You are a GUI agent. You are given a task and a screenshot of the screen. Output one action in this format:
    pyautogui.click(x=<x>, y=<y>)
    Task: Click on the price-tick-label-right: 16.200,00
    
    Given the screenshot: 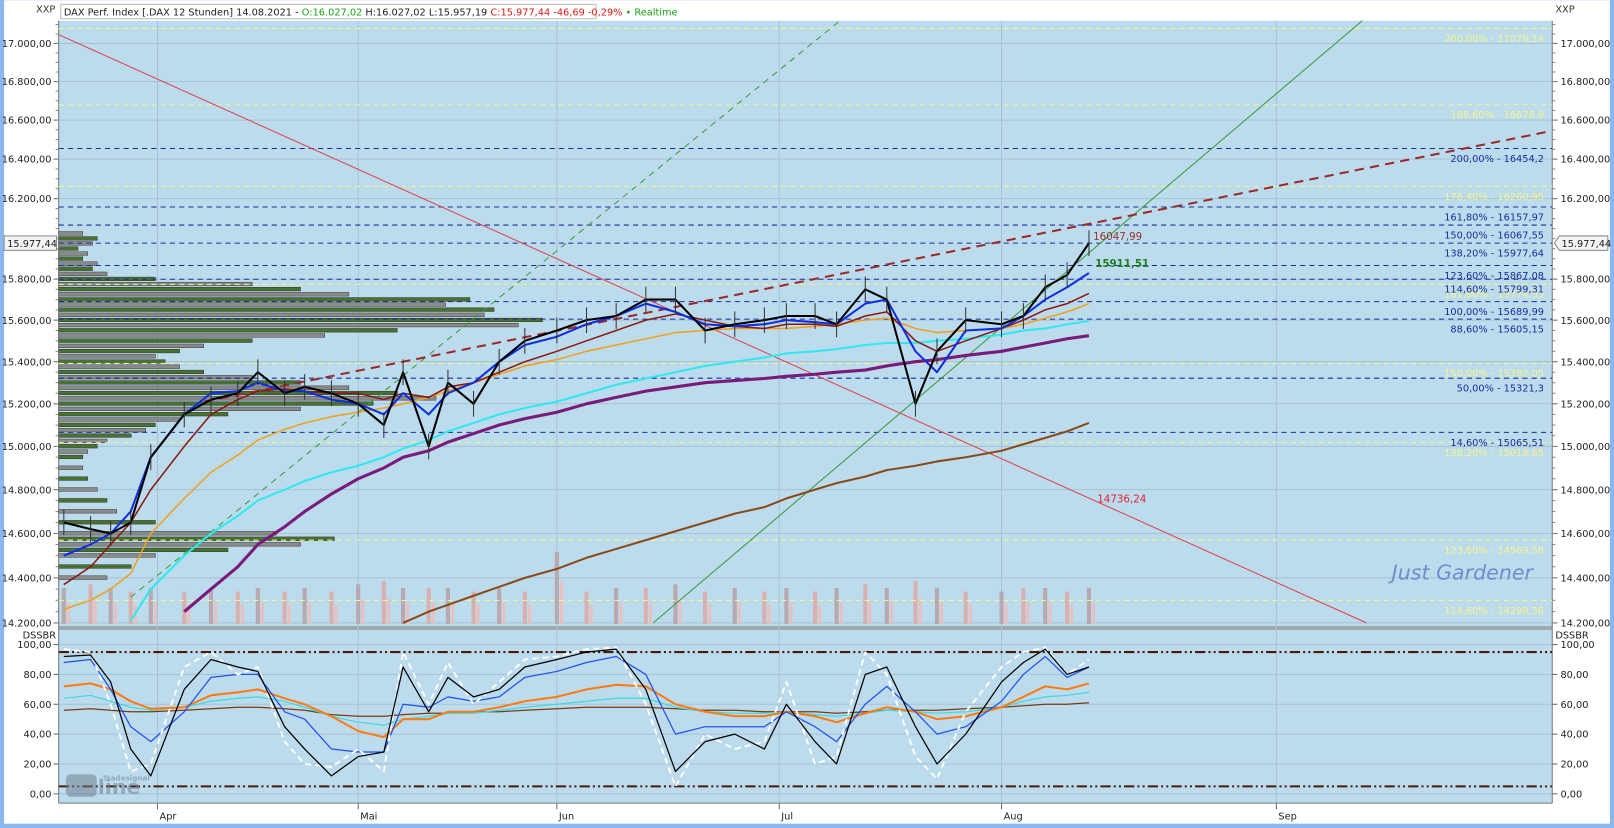 What is the action you would take?
    pyautogui.click(x=1585, y=199)
    